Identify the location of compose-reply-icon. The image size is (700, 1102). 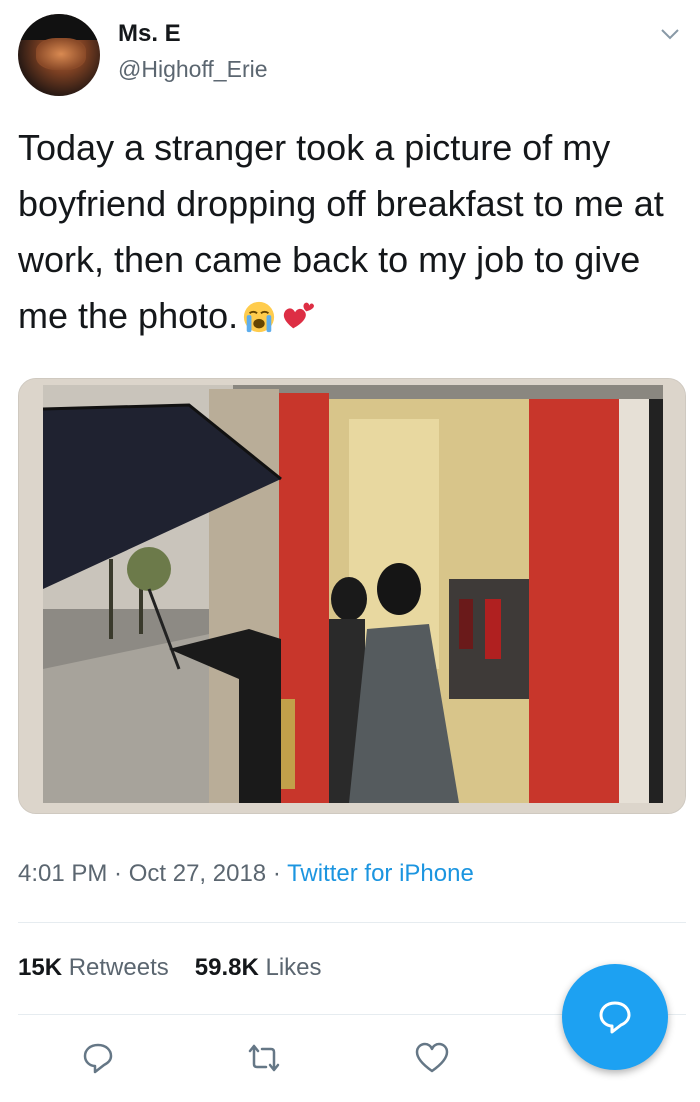
(615, 1017).